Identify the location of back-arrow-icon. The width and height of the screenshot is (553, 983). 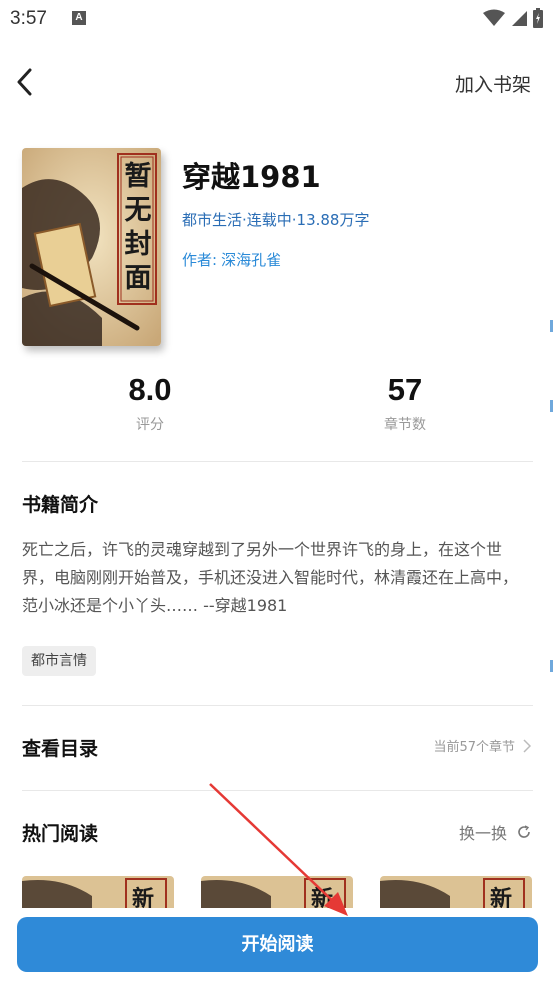
(24, 82).